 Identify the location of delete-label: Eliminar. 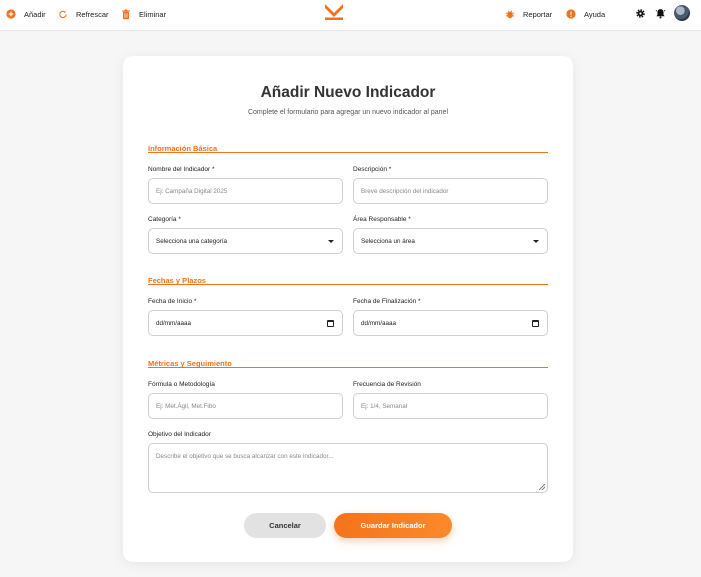
(153, 14).